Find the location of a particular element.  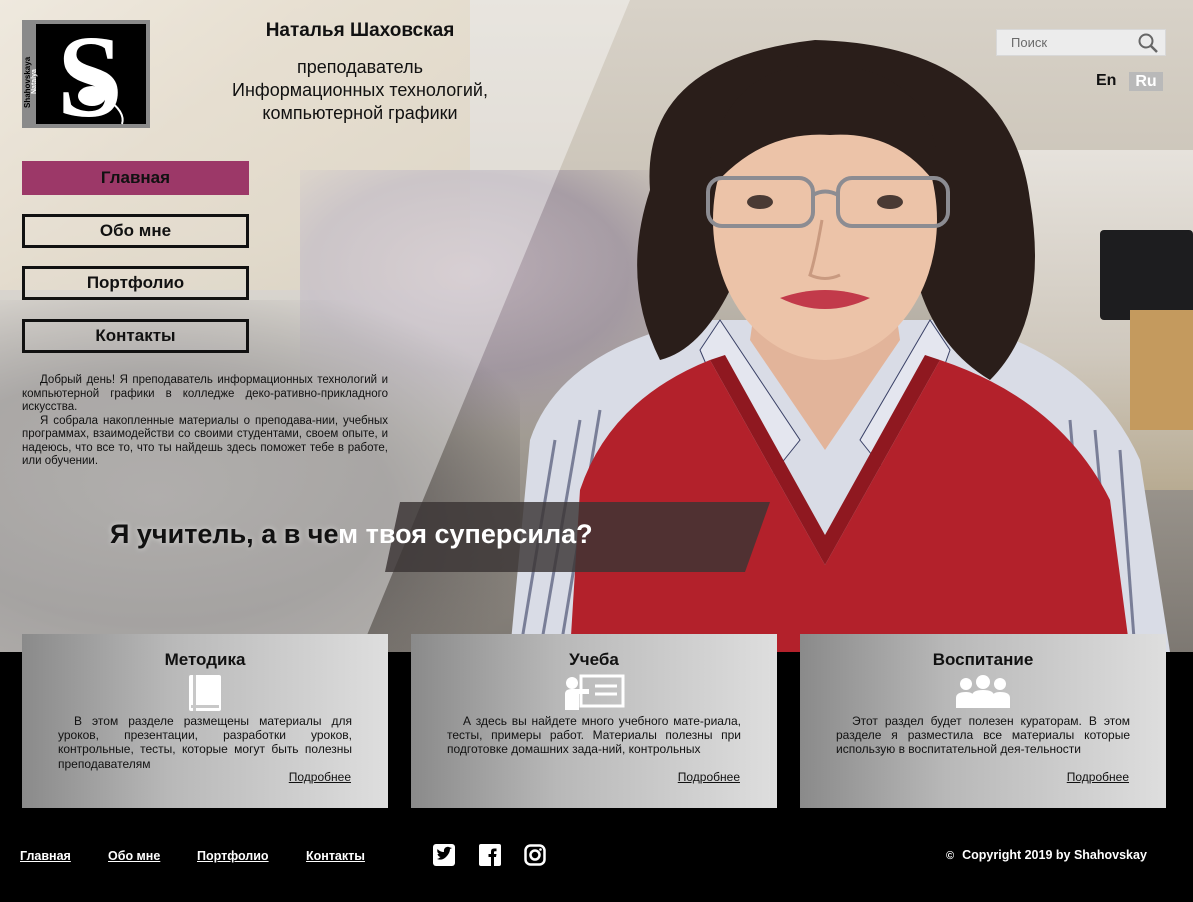

lang-ru: Ru is located at coordinates (1146, 81).